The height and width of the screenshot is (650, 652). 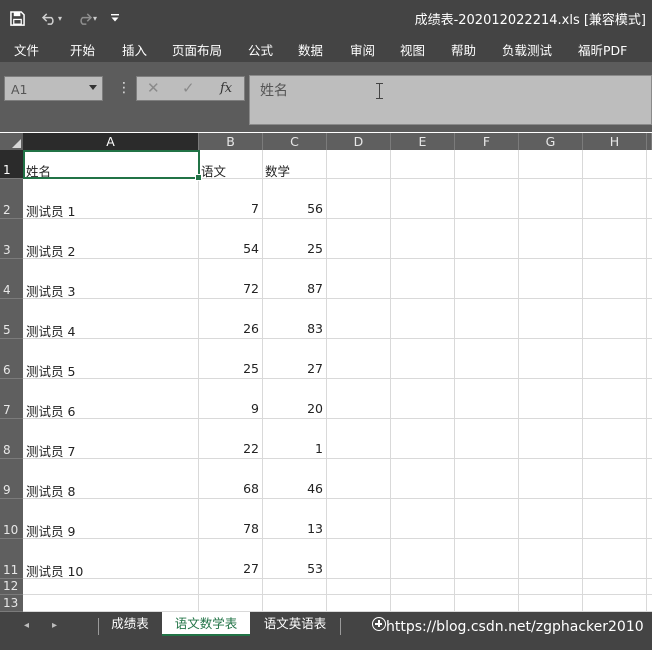 I want to click on tab-home: 开始, so click(x=82, y=49).